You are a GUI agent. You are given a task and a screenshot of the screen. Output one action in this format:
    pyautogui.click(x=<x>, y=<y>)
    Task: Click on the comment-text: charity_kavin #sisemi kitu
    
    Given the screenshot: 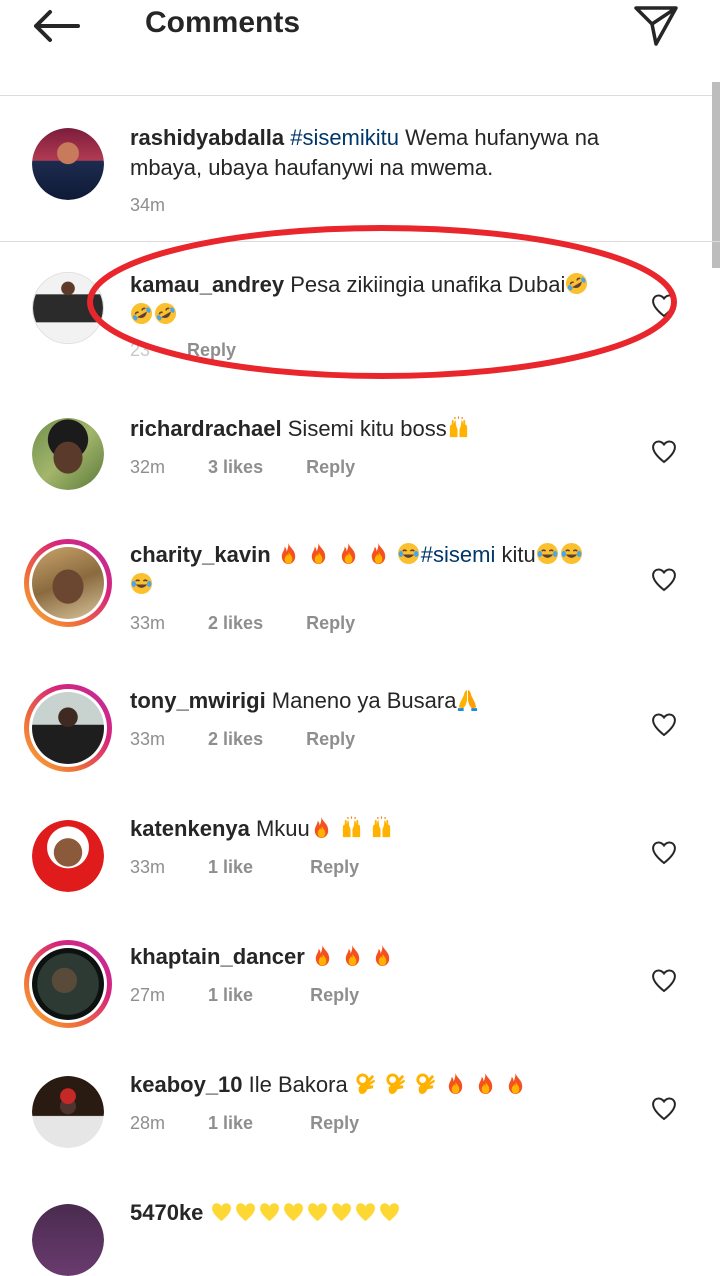 What is the action you would take?
    pyautogui.click(x=382, y=570)
    